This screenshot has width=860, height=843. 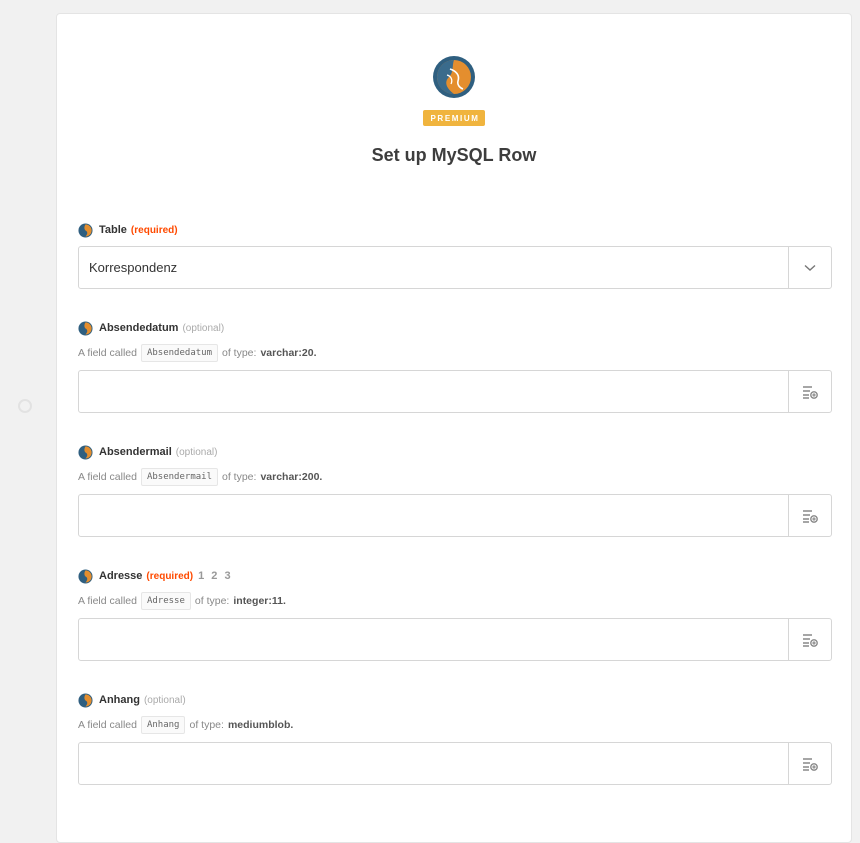 What do you see at coordinates (433, 763) in the screenshot?
I see `anhang-input` at bounding box center [433, 763].